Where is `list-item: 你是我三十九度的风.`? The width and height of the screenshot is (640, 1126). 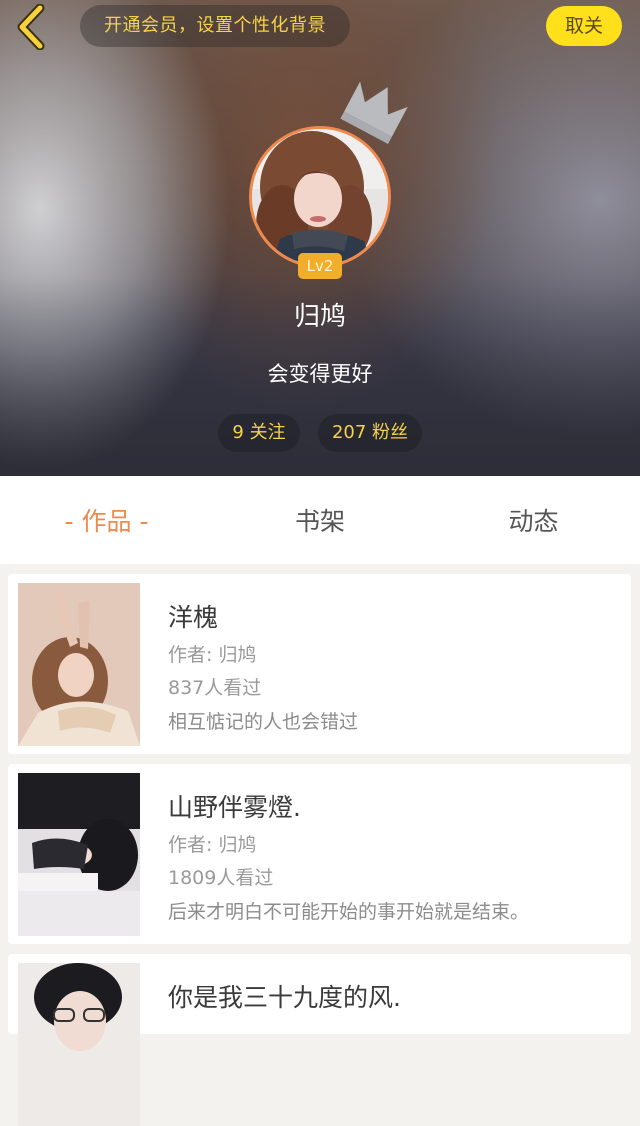 list-item: 你是我三十九度的风. is located at coordinates (319, 1040).